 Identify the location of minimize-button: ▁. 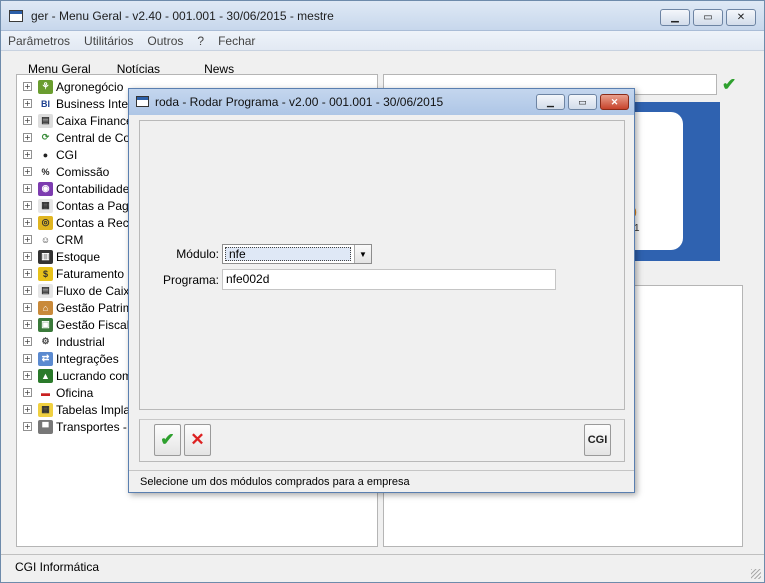
(675, 17).